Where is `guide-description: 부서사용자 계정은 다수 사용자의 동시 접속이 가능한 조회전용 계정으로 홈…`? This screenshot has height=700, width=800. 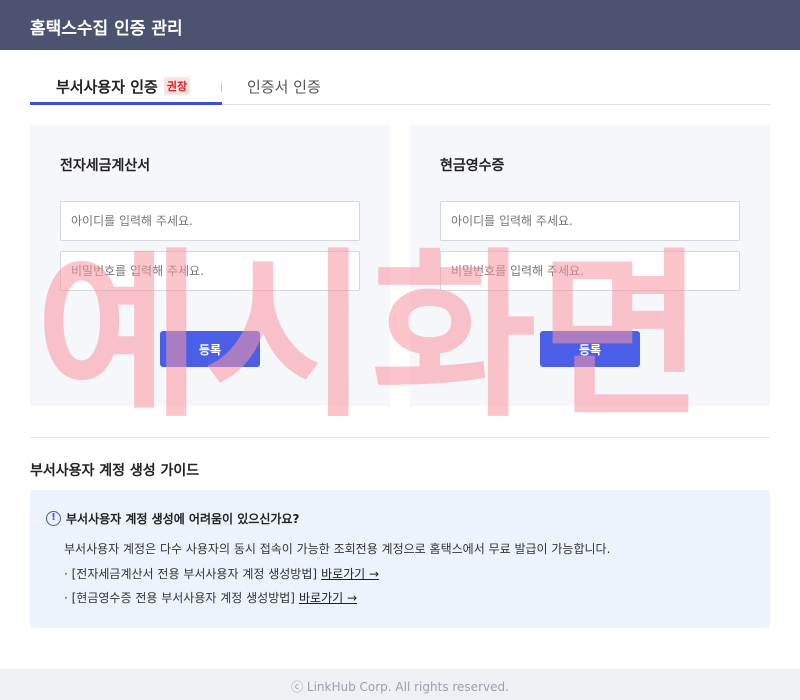 guide-description: 부서사용자 계정은 다수 사용자의 동시 접속이 가능한 조회전용 계정으로 홈… is located at coordinates (337, 549).